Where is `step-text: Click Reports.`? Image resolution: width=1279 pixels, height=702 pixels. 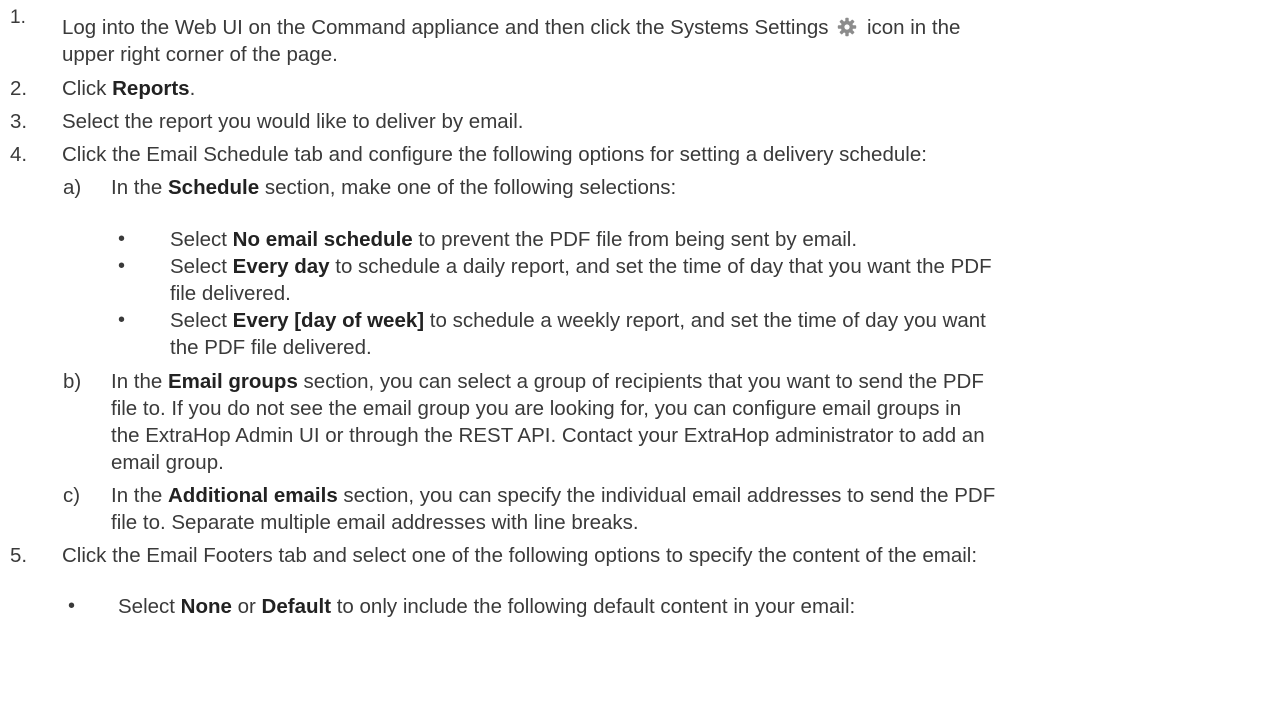 step-text: Click Reports. is located at coordinates (129, 88).